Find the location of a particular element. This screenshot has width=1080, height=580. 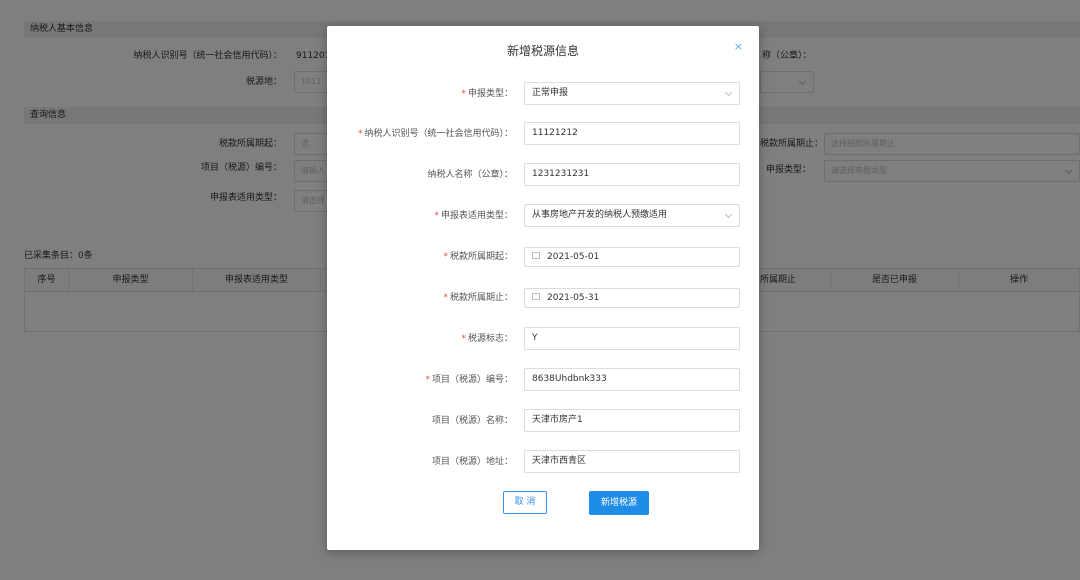

label-text: 纳税人名称（公章）： is located at coordinates (470, 175).